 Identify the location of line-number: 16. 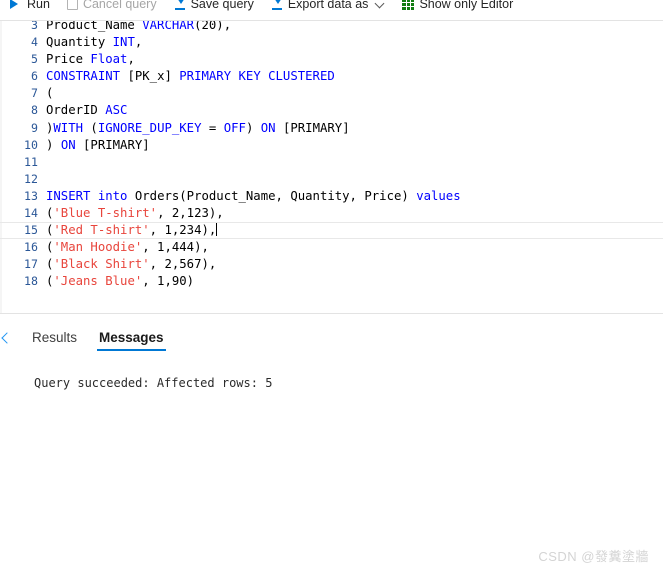
(31, 247).